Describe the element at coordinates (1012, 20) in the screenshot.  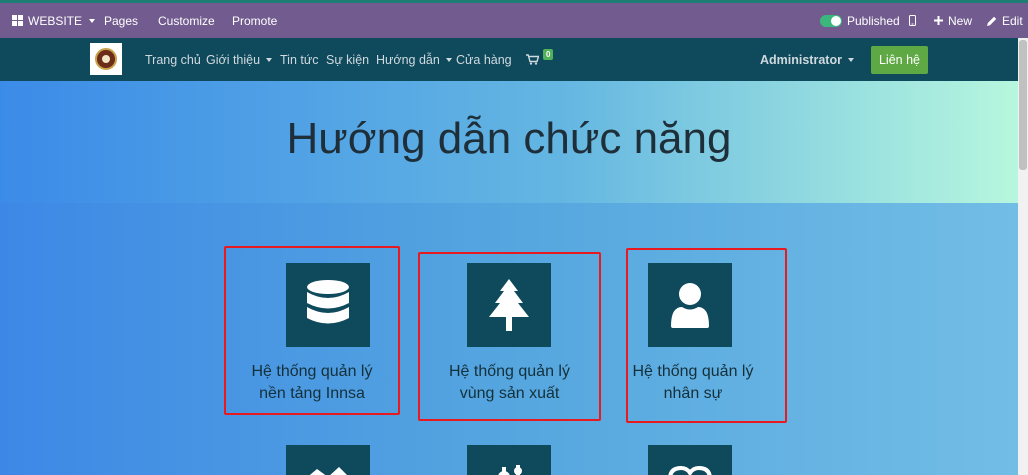
I see `edit-button-label: Edit` at that location.